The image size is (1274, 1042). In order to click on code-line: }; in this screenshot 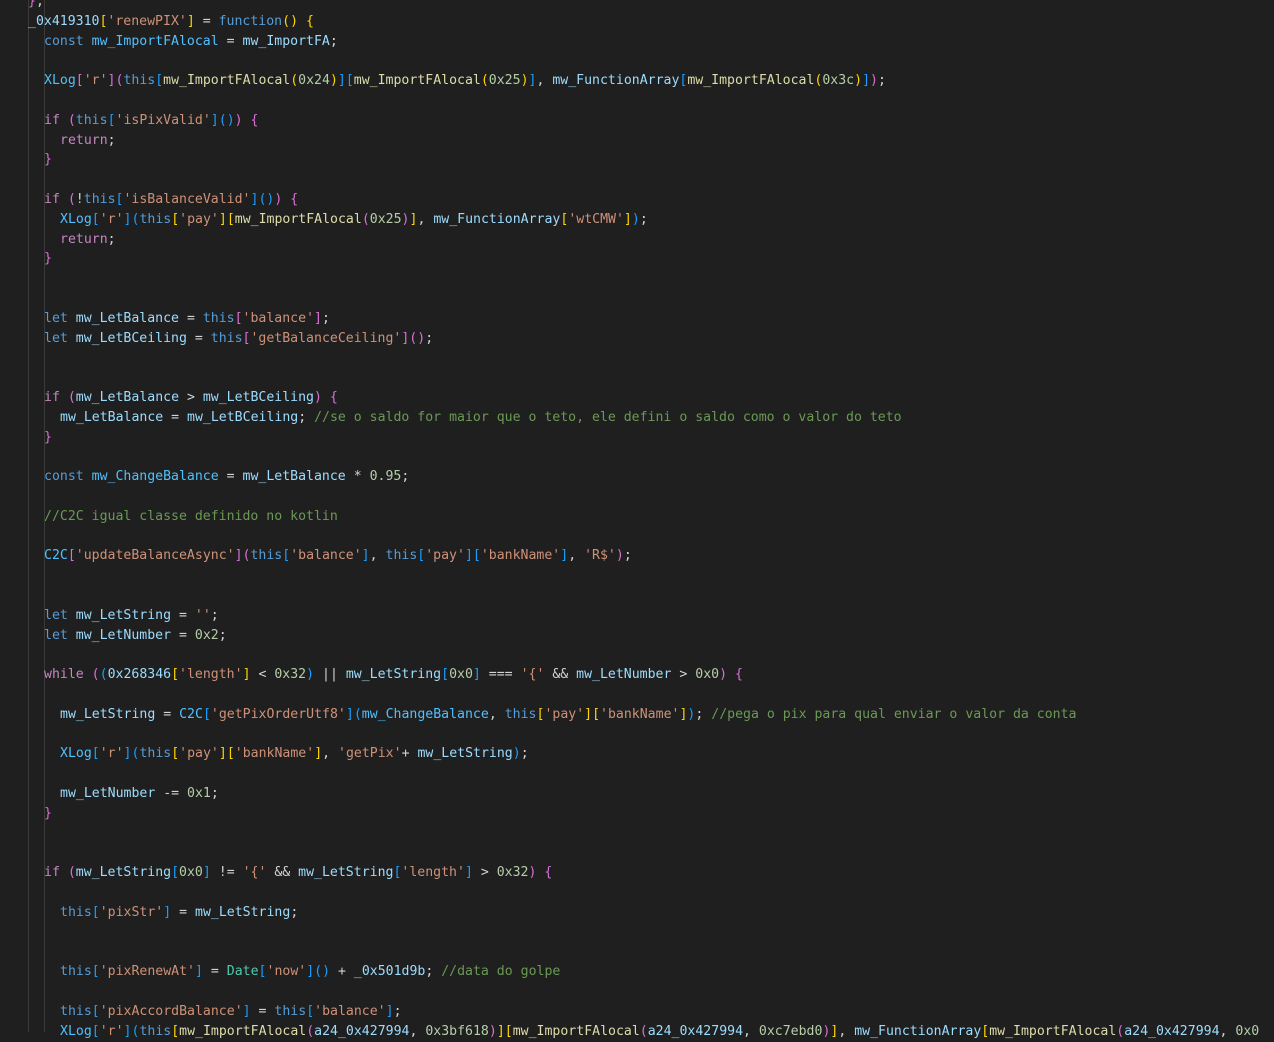, I will do `click(36, 6)`.